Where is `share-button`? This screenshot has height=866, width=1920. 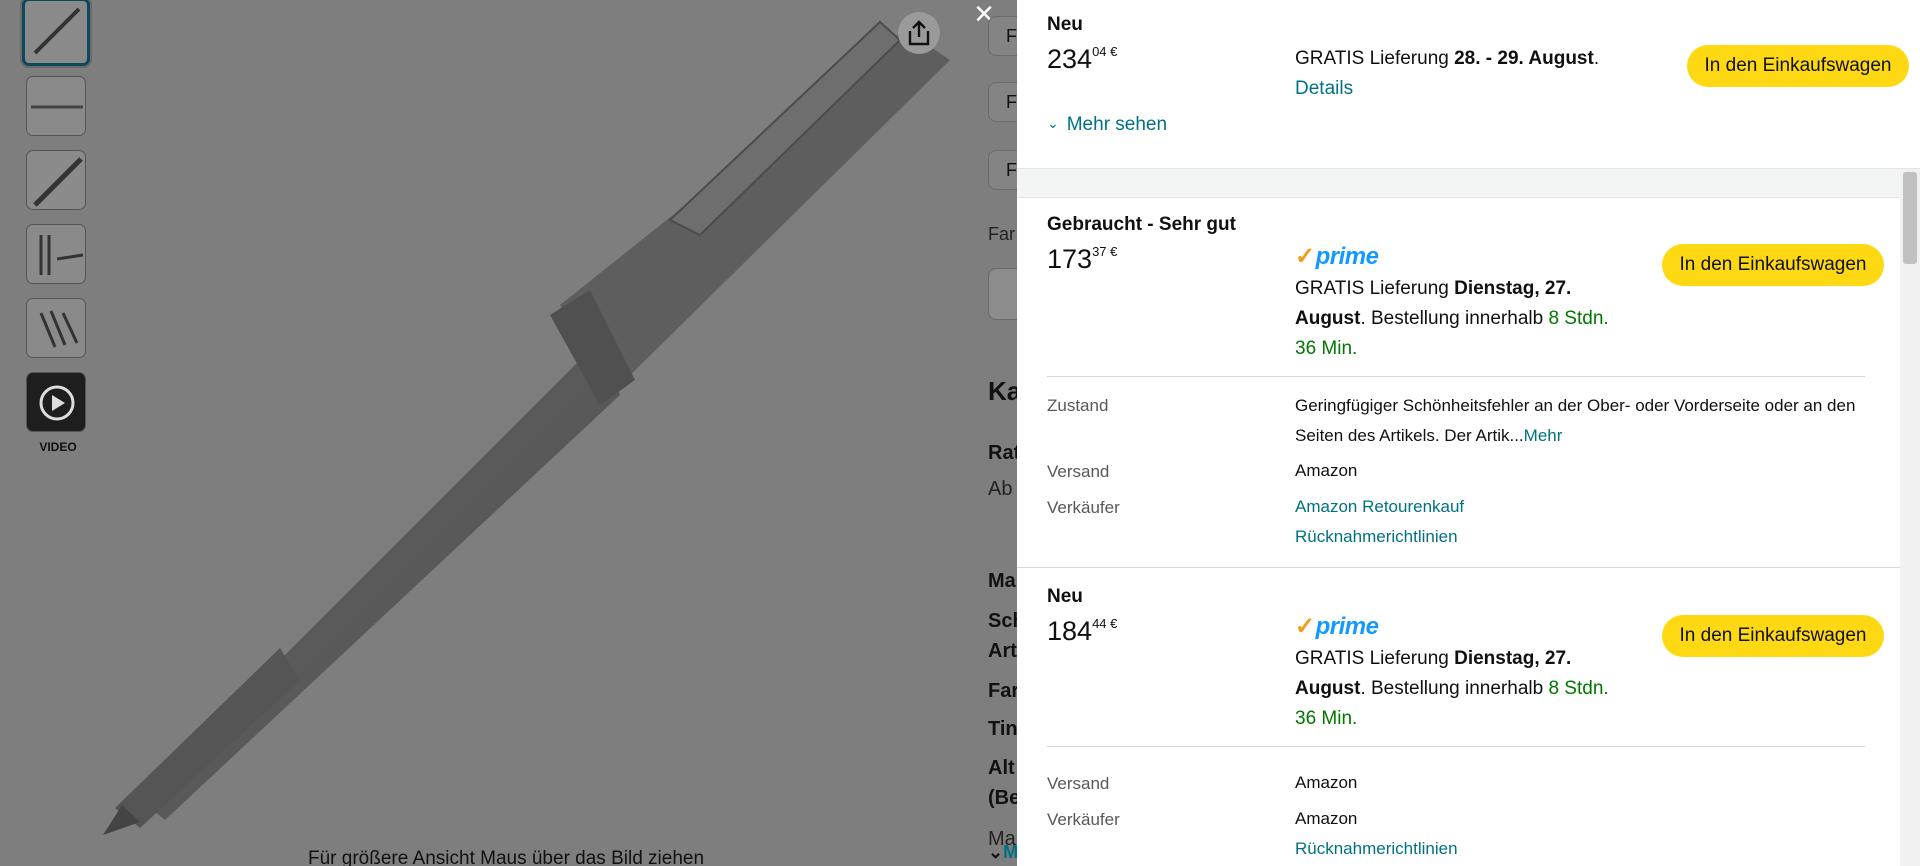
share-button is located at coordinates (919, 33).